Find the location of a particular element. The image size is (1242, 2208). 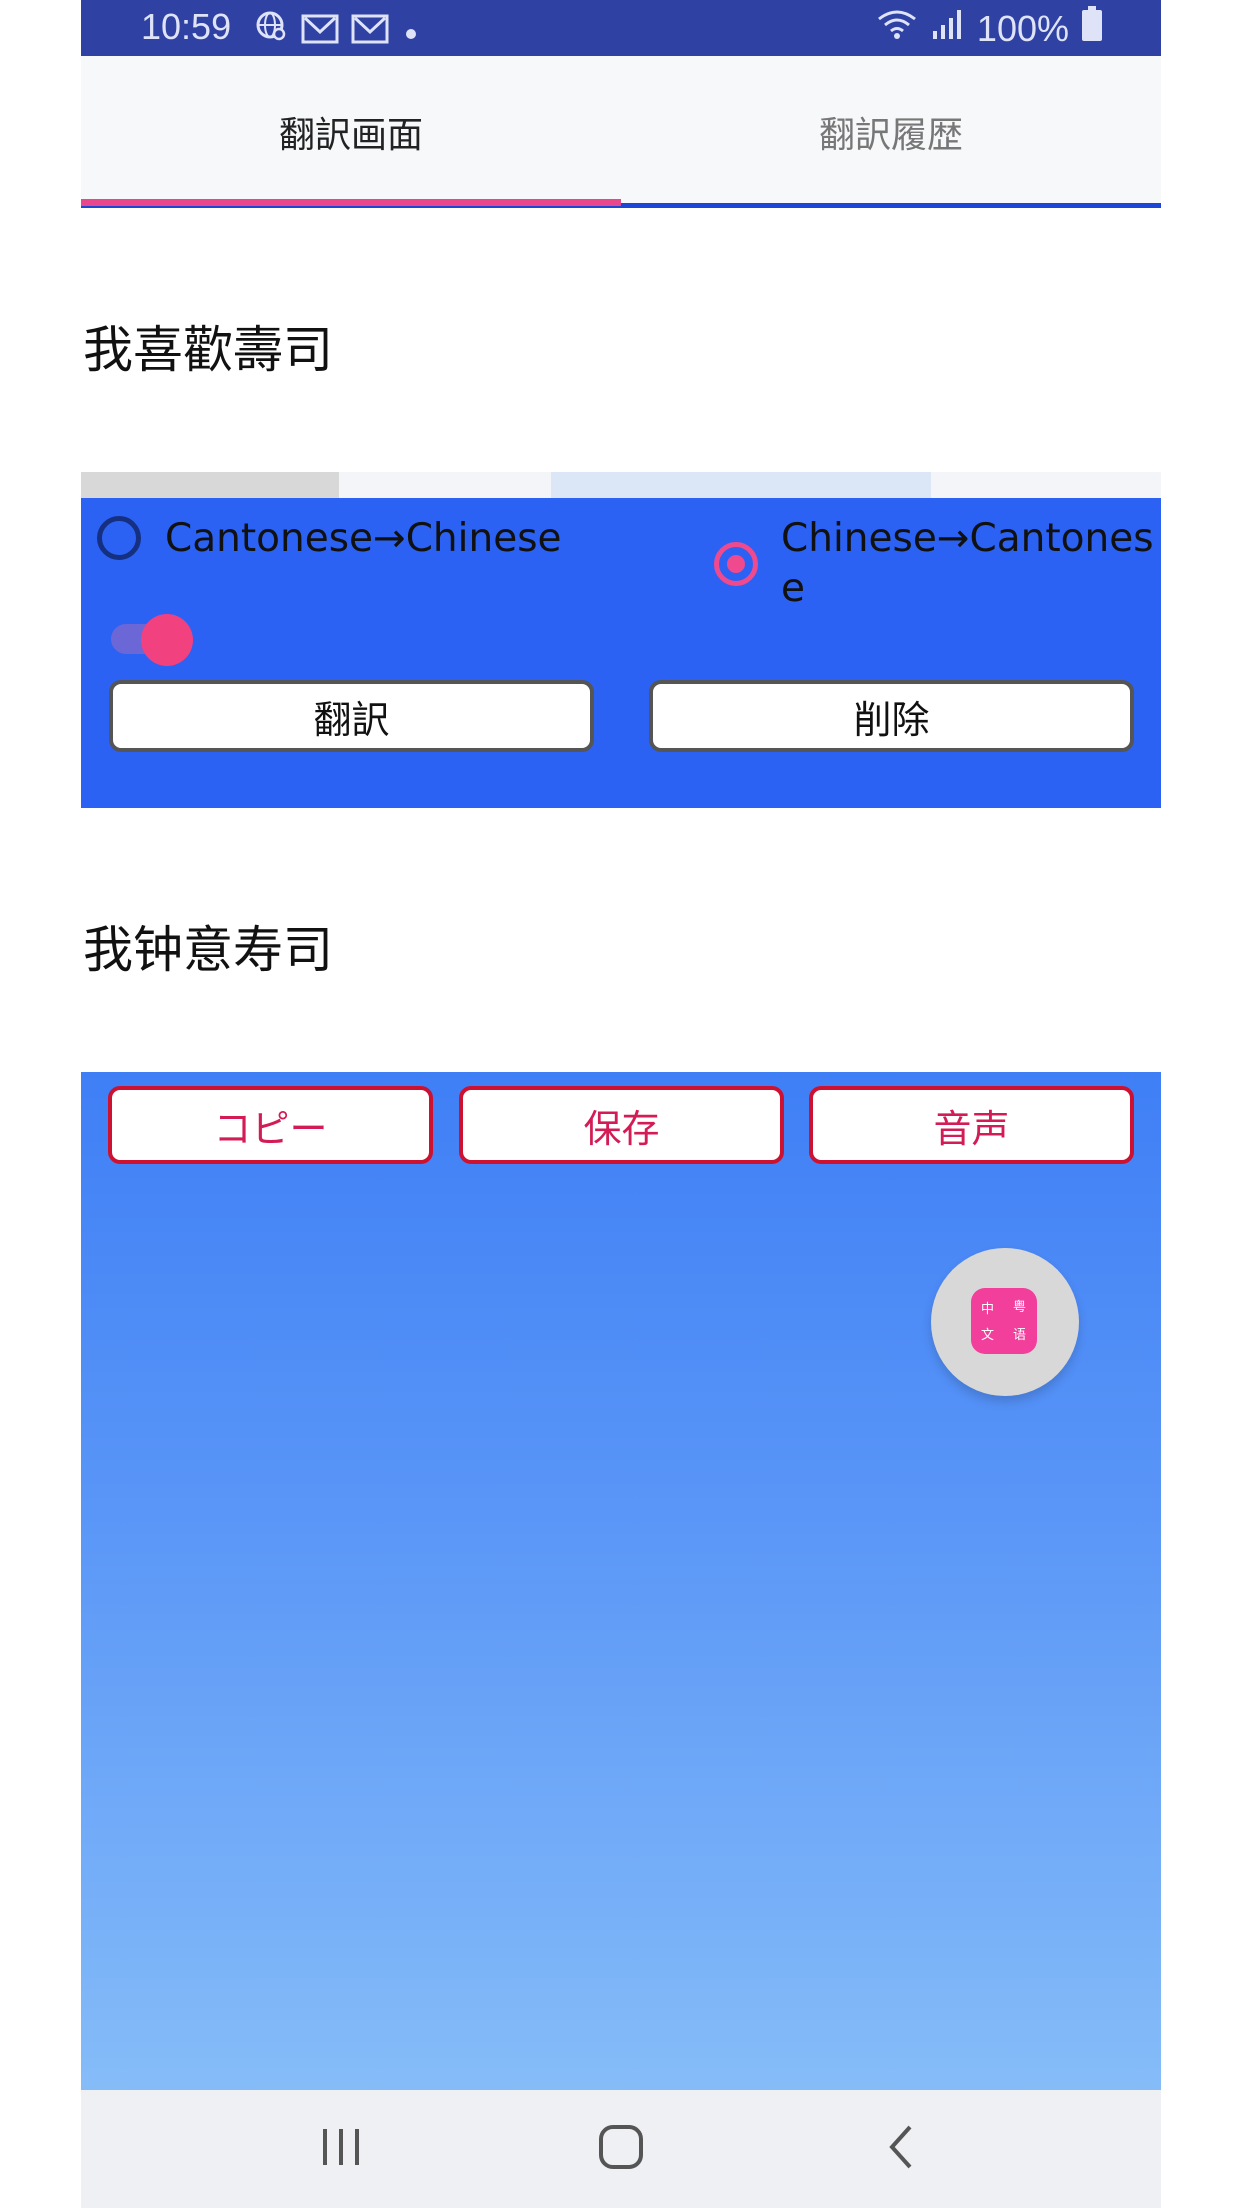

dot-icon is located at coordinates (411, 32).